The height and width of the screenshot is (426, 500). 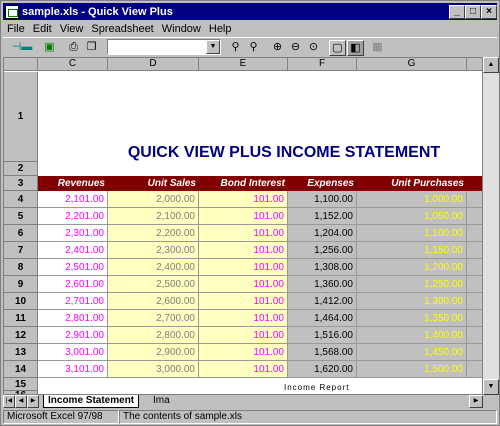 I want to click on table-cell: 2,000.00, so click(x=153, y=199).